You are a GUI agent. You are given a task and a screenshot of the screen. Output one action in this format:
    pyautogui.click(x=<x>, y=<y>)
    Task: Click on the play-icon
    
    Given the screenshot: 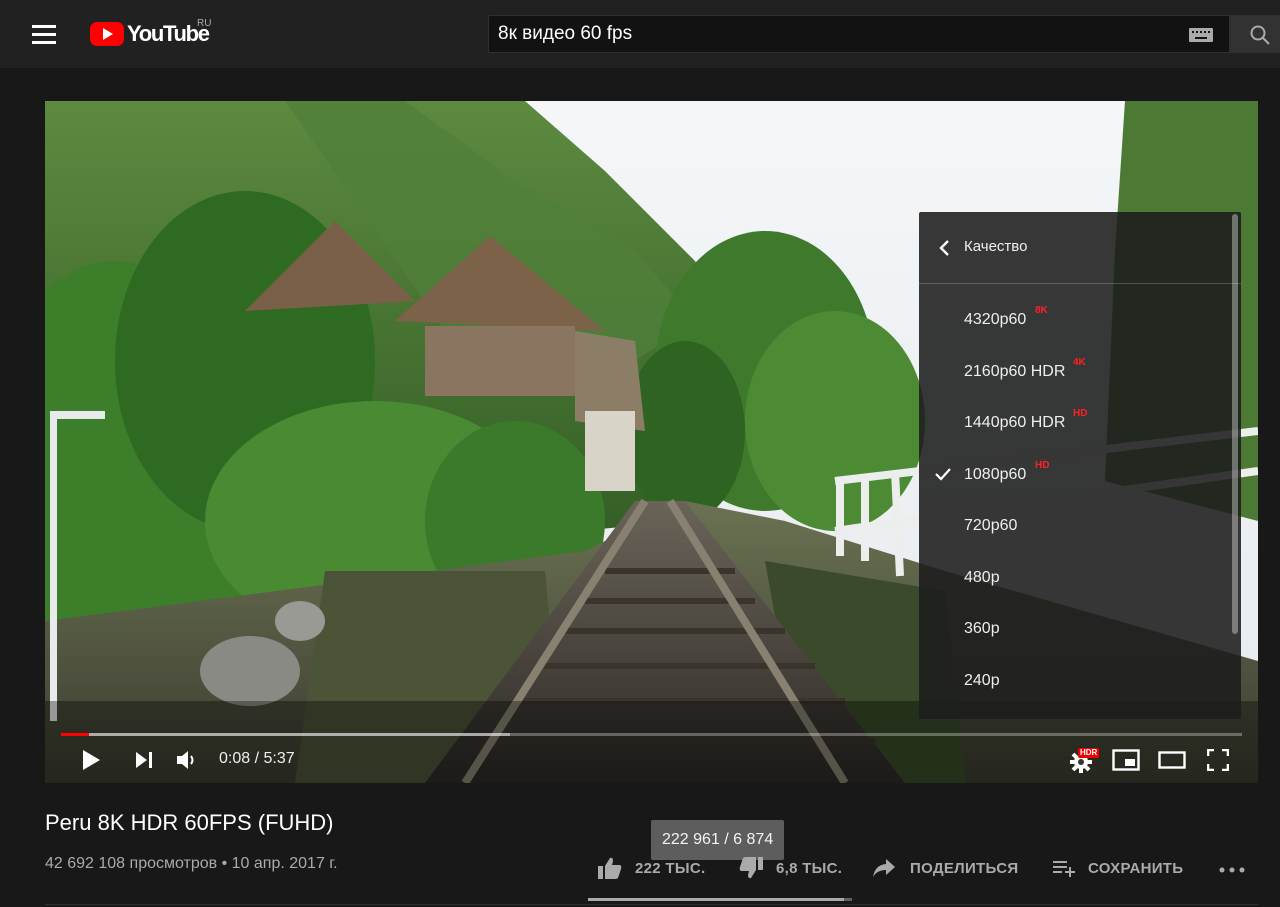 What is the action you would take?
    pyautogui.click(x=91, y=760)
    